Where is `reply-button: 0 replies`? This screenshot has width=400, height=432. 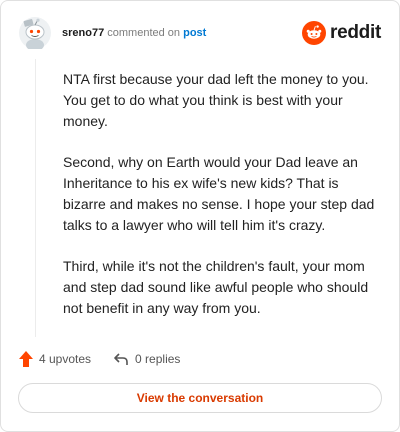
reply-button: 0 replies is located at coordinates (146, 359).